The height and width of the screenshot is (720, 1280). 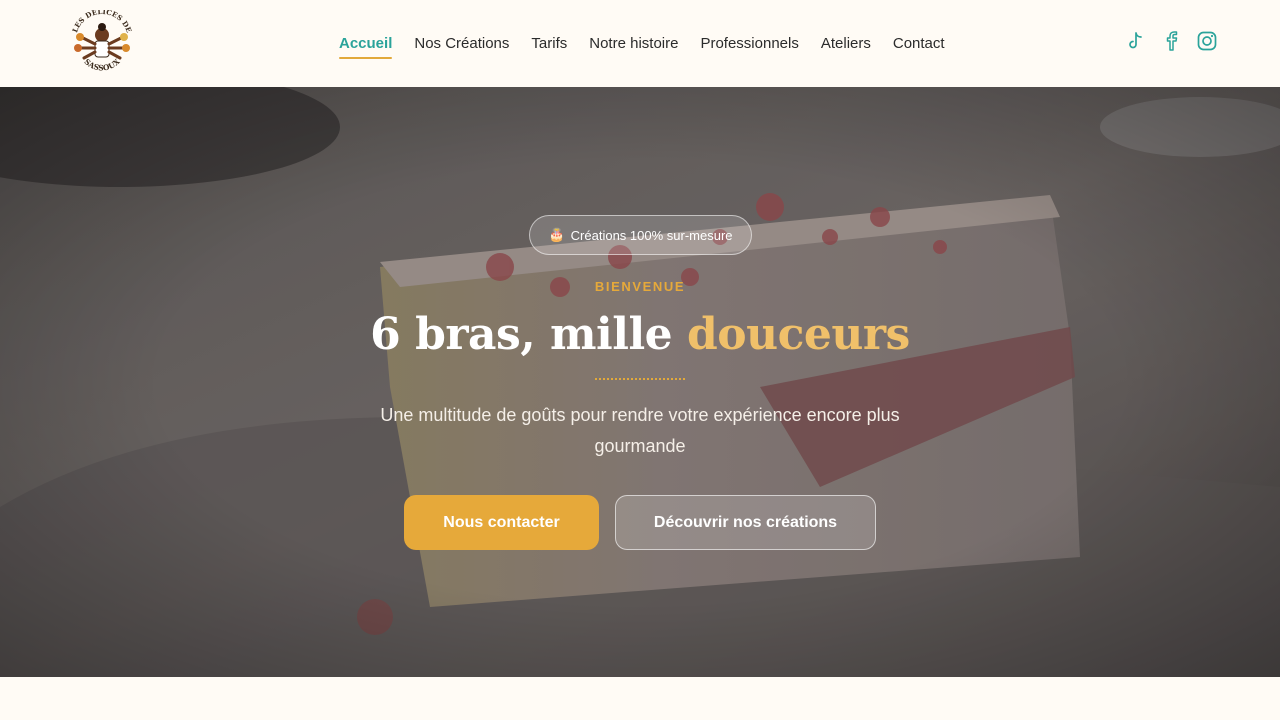 I want to click on nav-item-tarifs: Tarifs, so click(x=549, y=43).